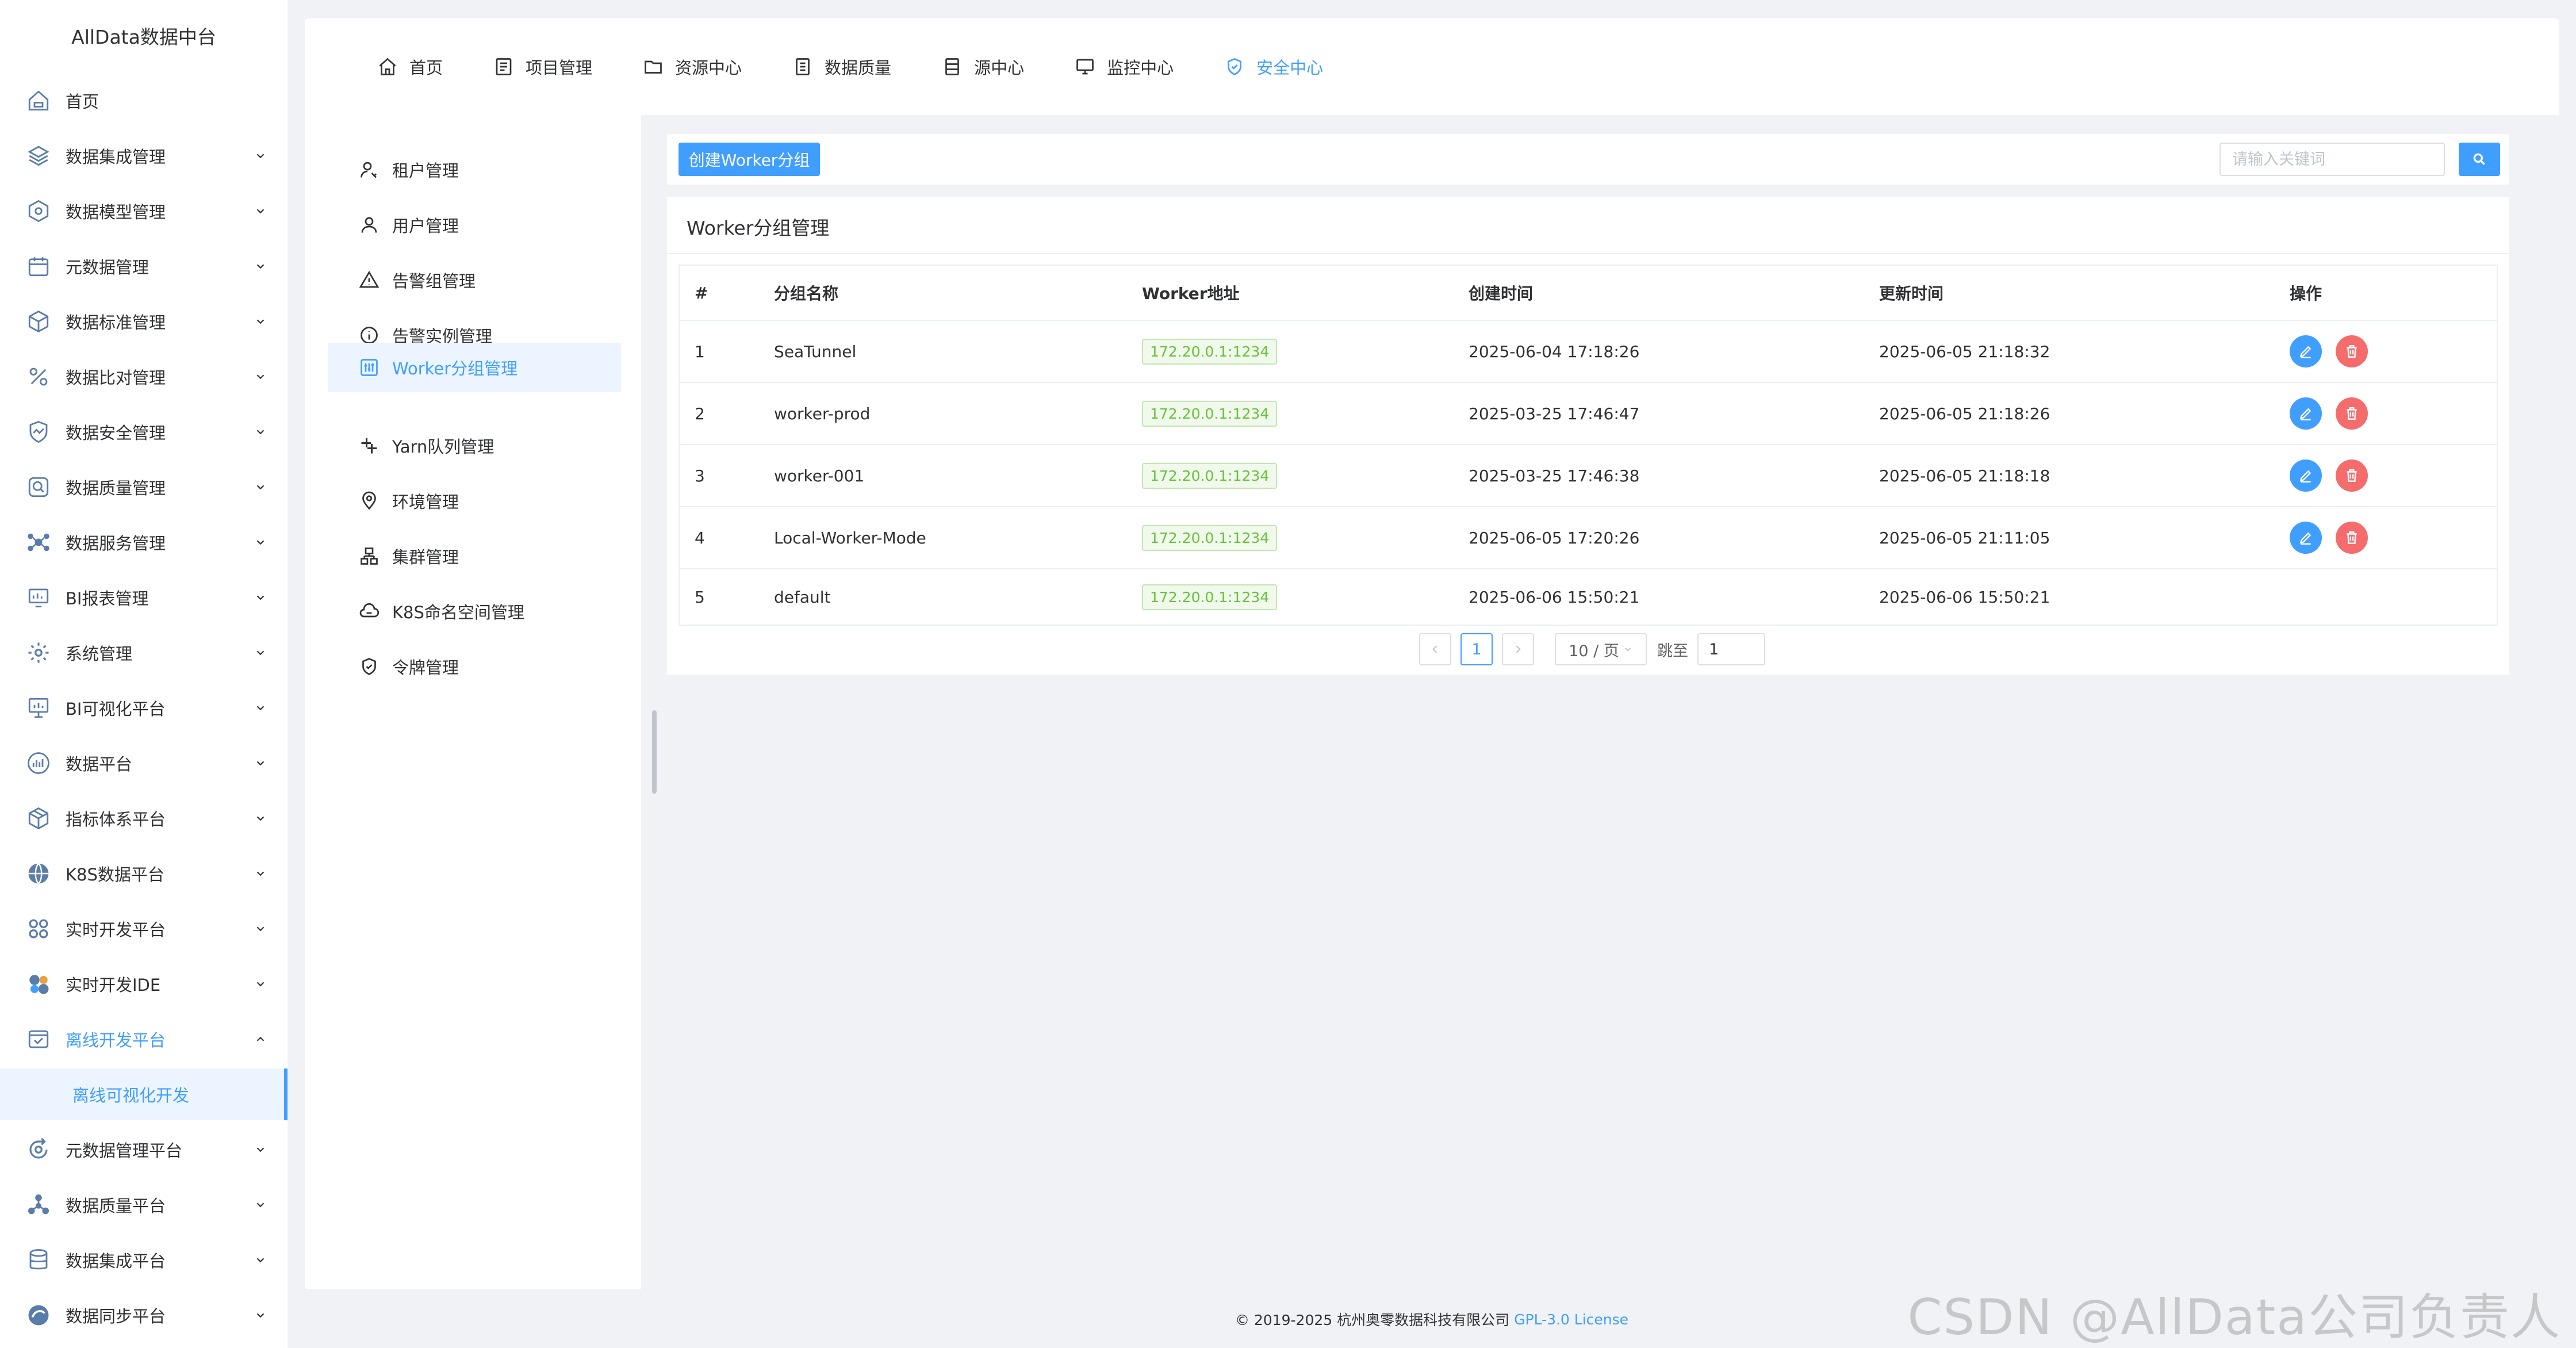 The width and height of the screenshot is (2576, 1348). Describe the element at coordinates (144, 873) in the screenshot. I see `sidebar-item-k8s: K8S数据平台` at that location.